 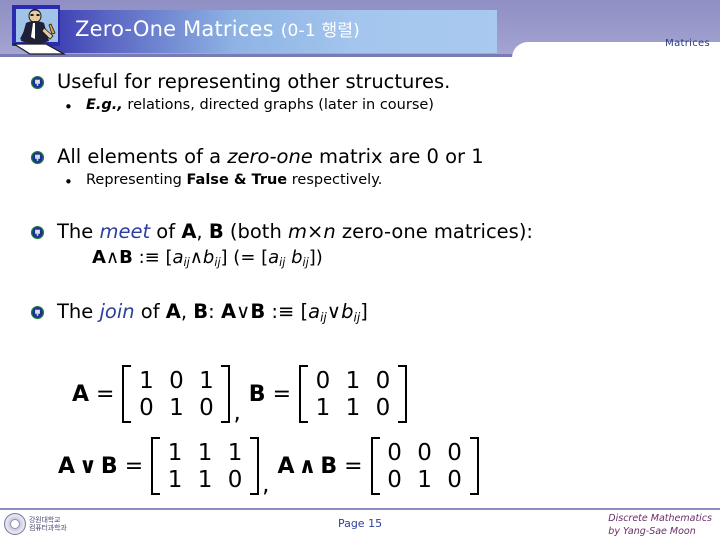 What do you see at coordinates (281, 394) in the screenshot?
I see `matrix-b-equals: =` at bounding box center [281, 394].